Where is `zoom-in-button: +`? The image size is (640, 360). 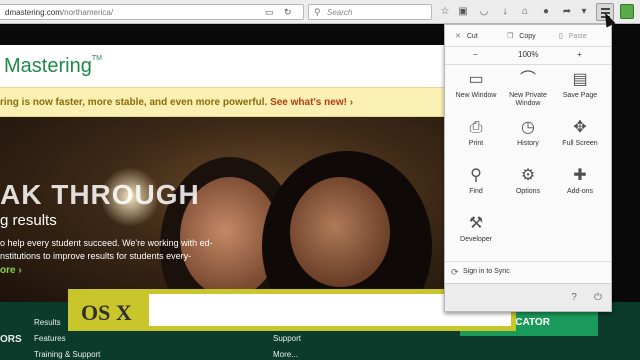
zoom-in-button: + is located at coordinates (579, 54).